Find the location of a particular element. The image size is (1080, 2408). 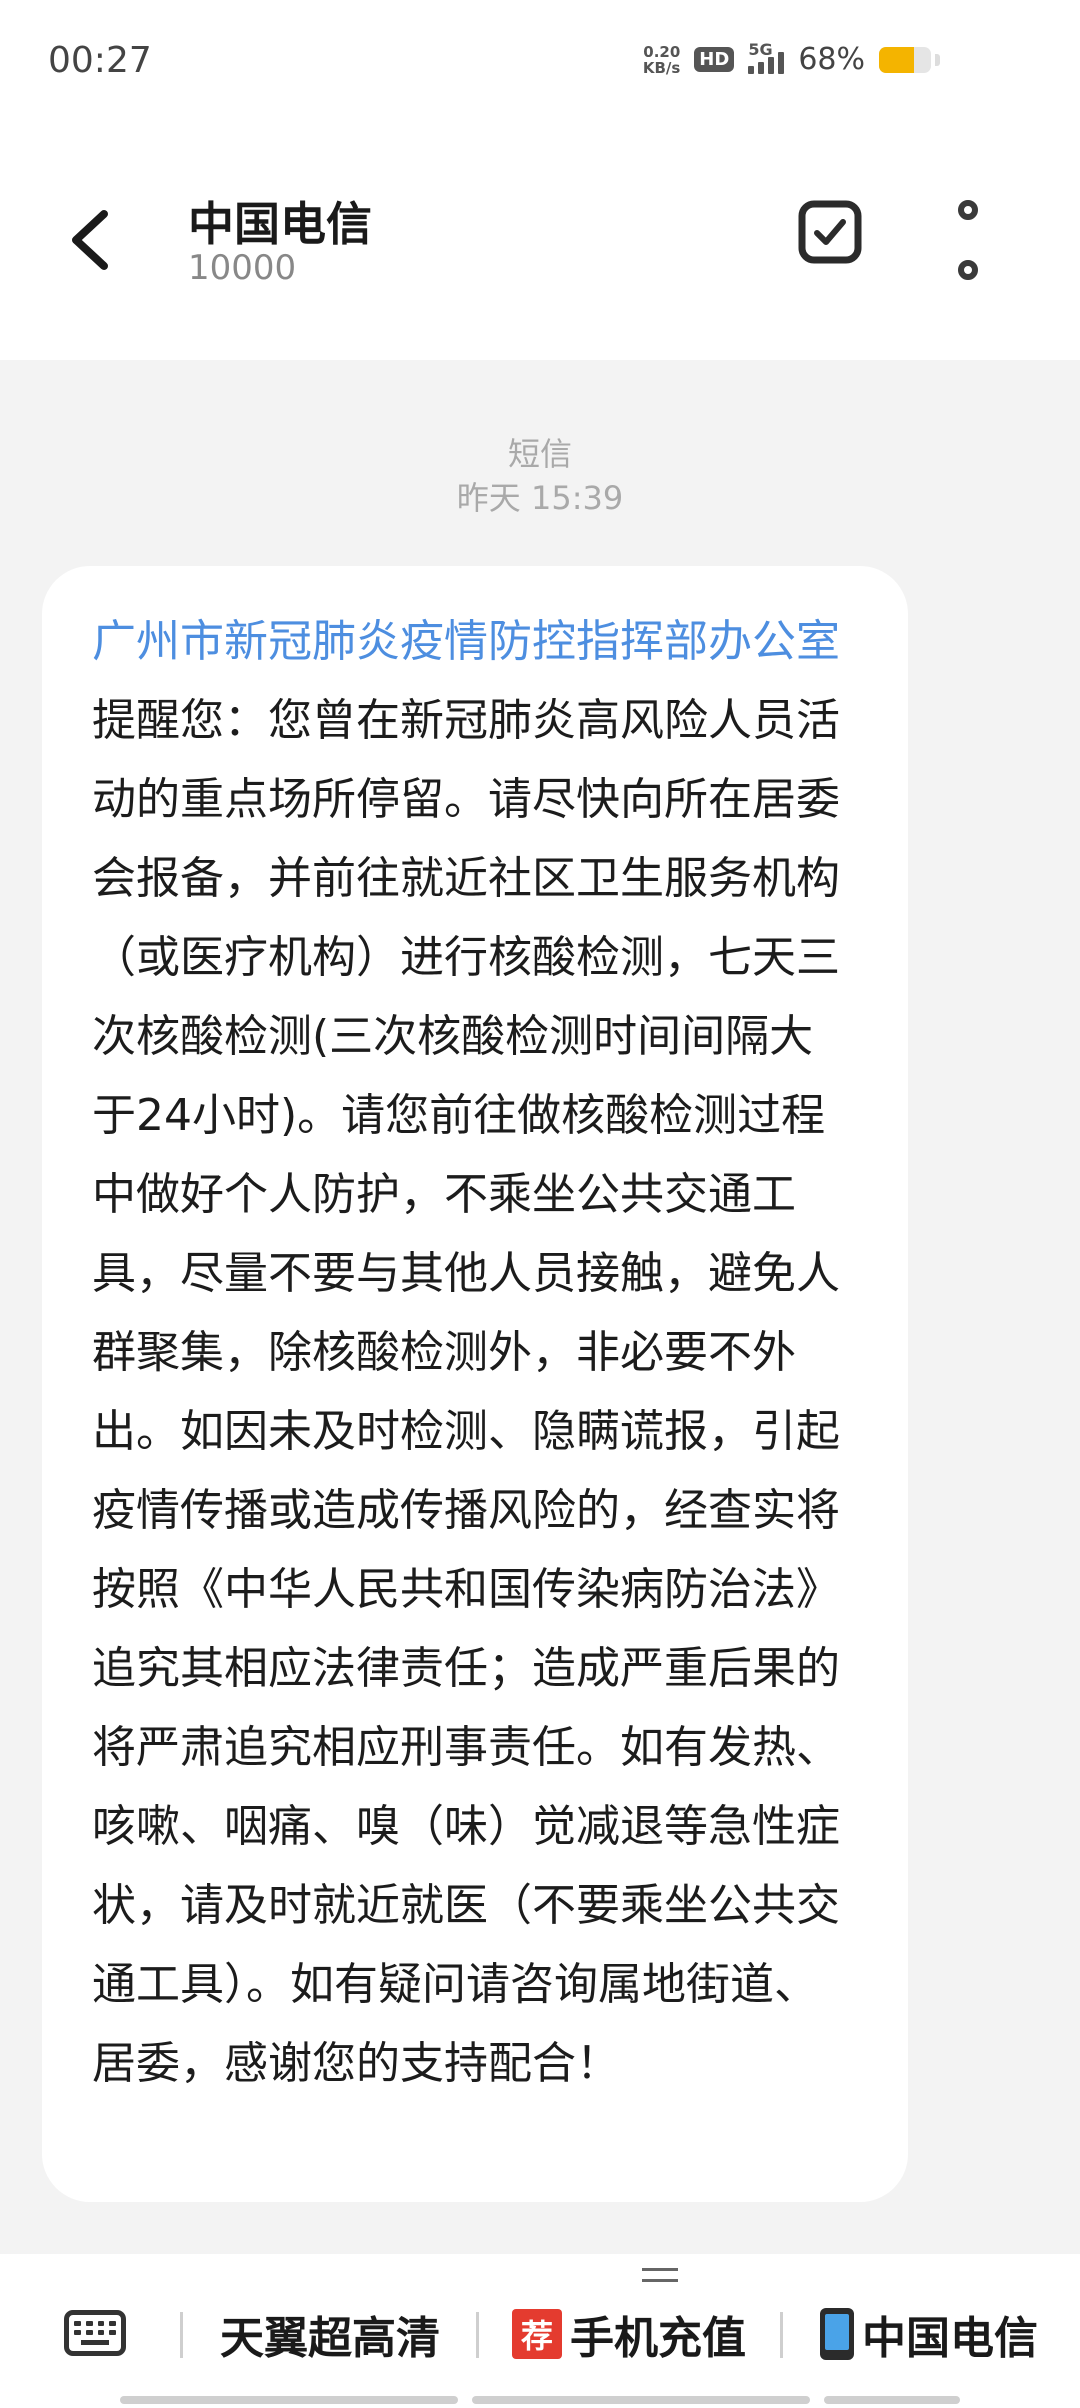

network-speed-unit: KB/s is located at coordinates (661, 67).